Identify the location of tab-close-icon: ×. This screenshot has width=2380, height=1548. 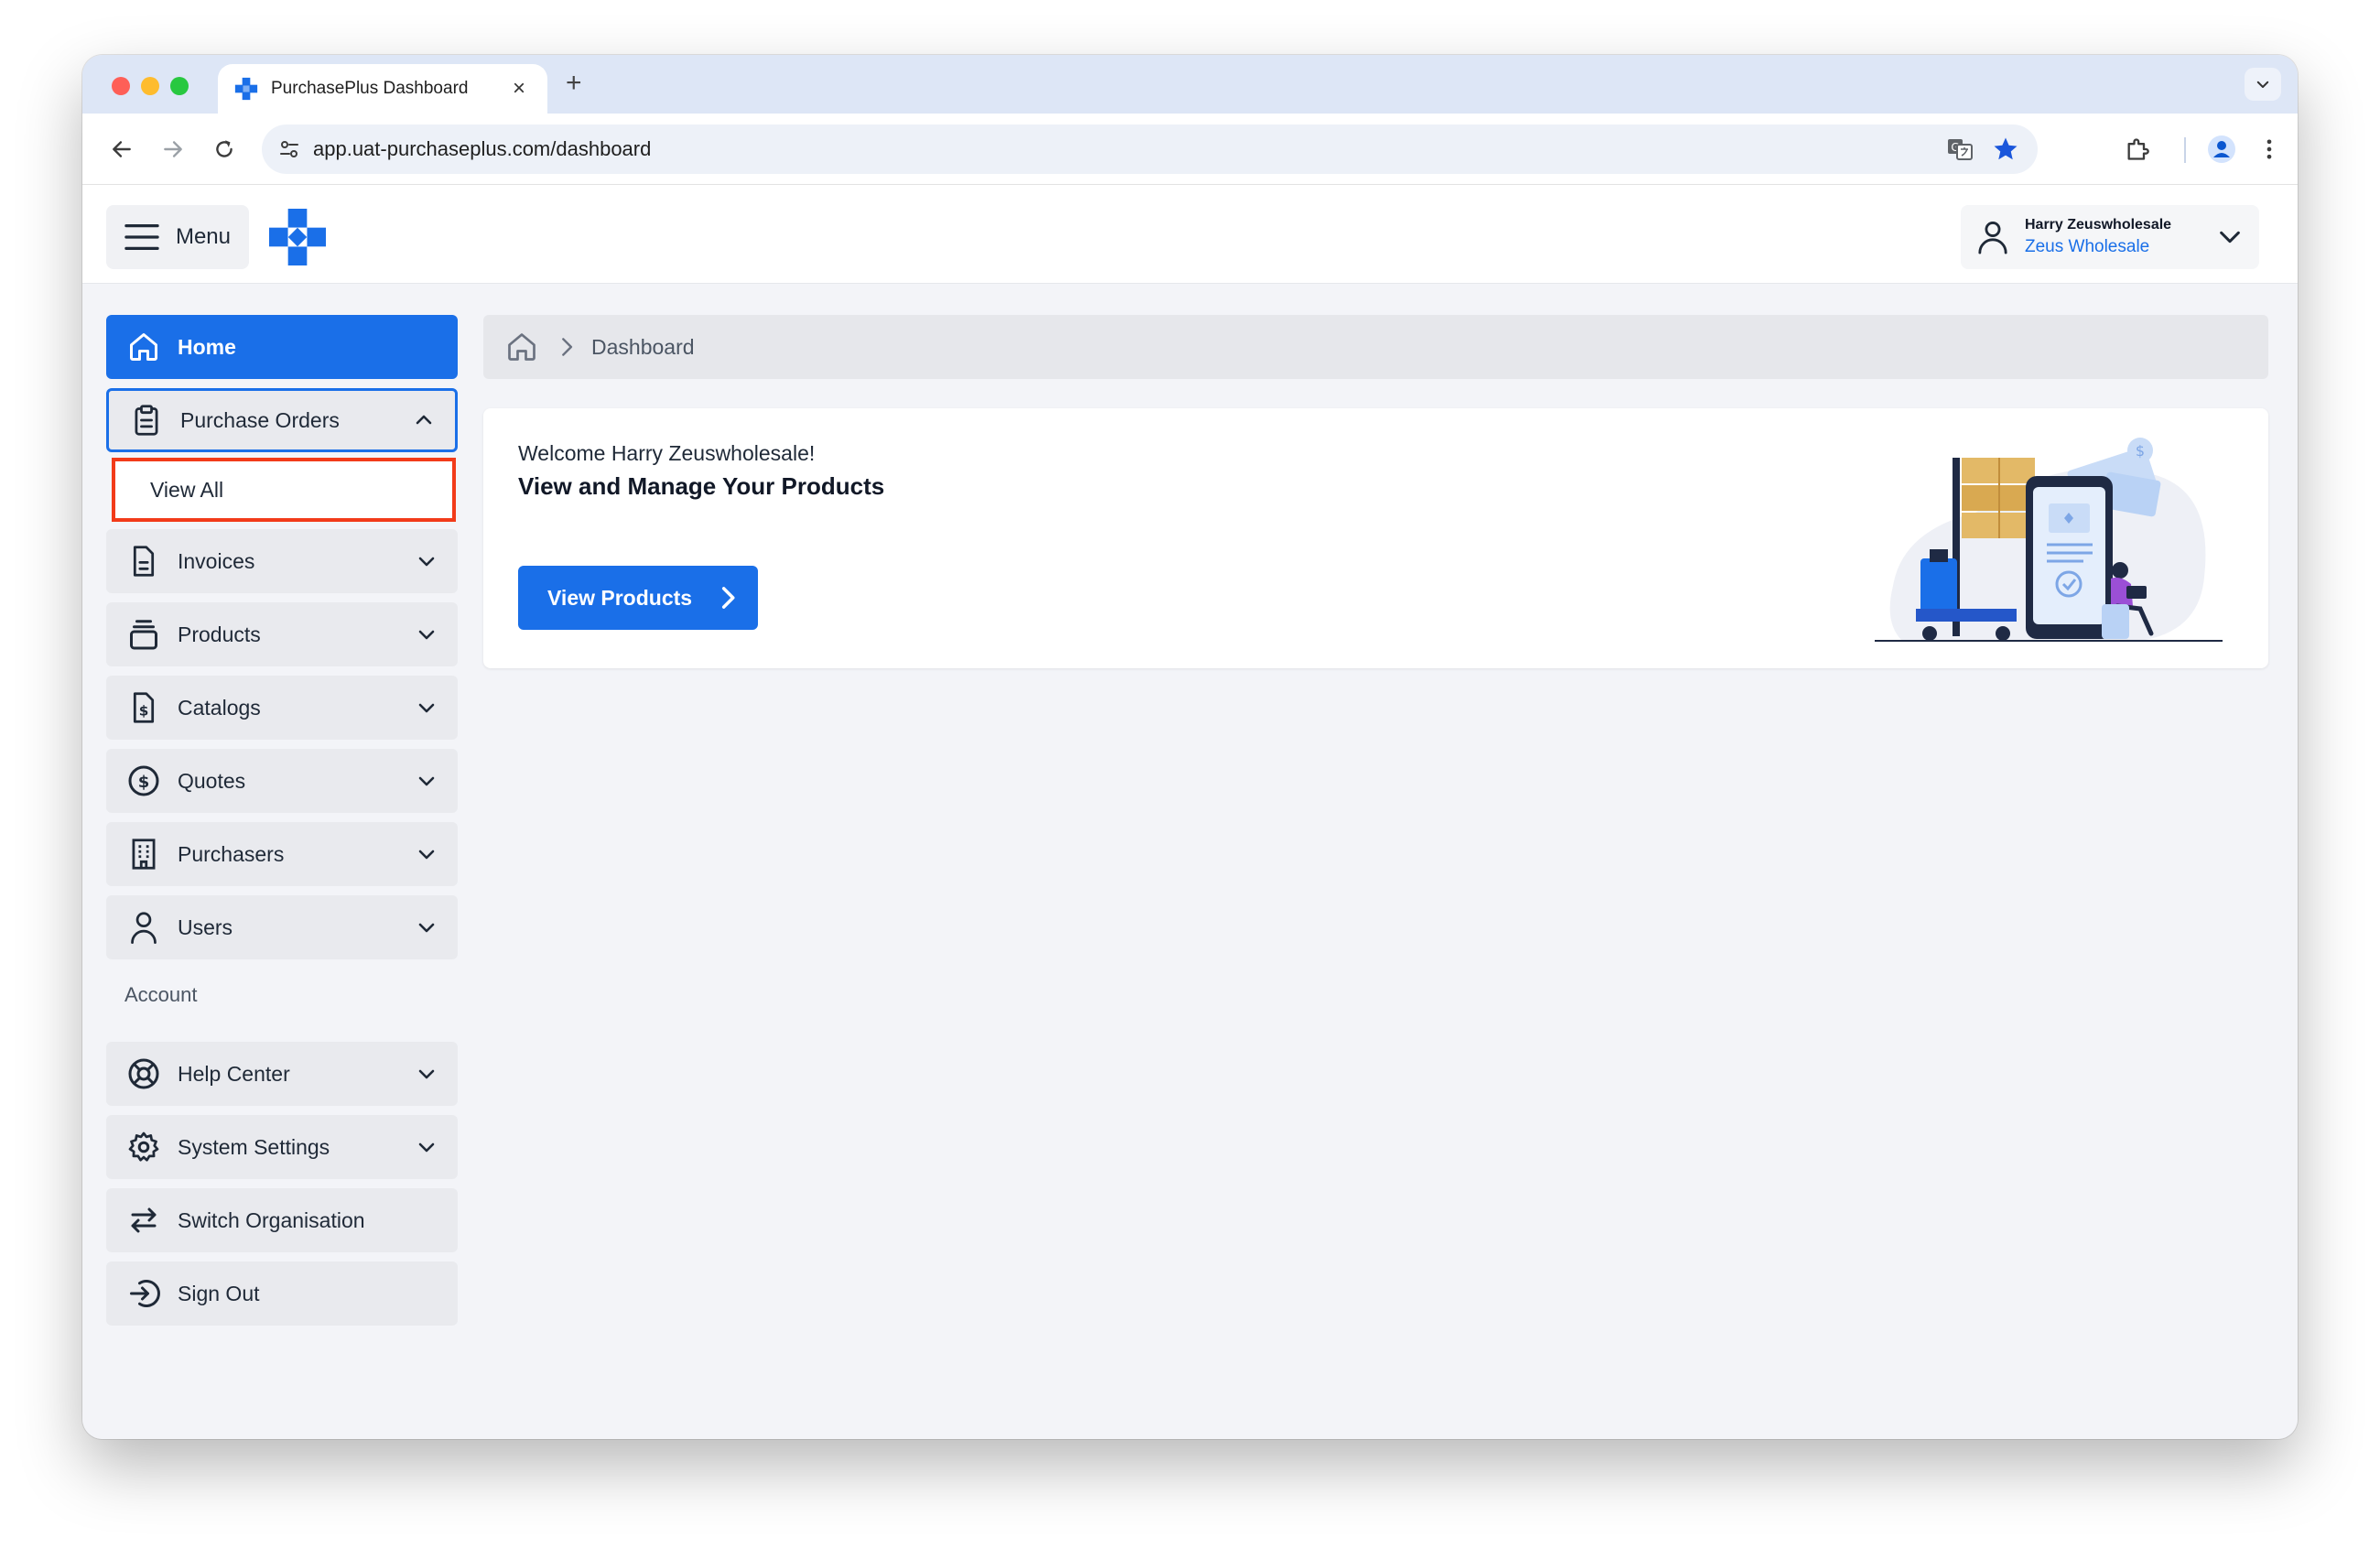
(519, 89).